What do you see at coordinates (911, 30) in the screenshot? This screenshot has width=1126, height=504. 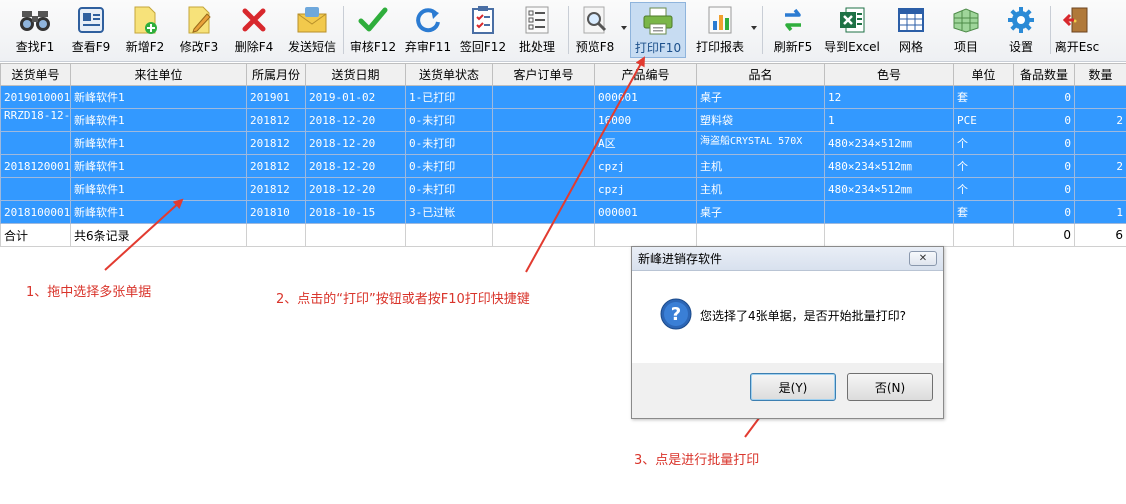 I see `grid-button: 网格` at bounding box center [911, 30].